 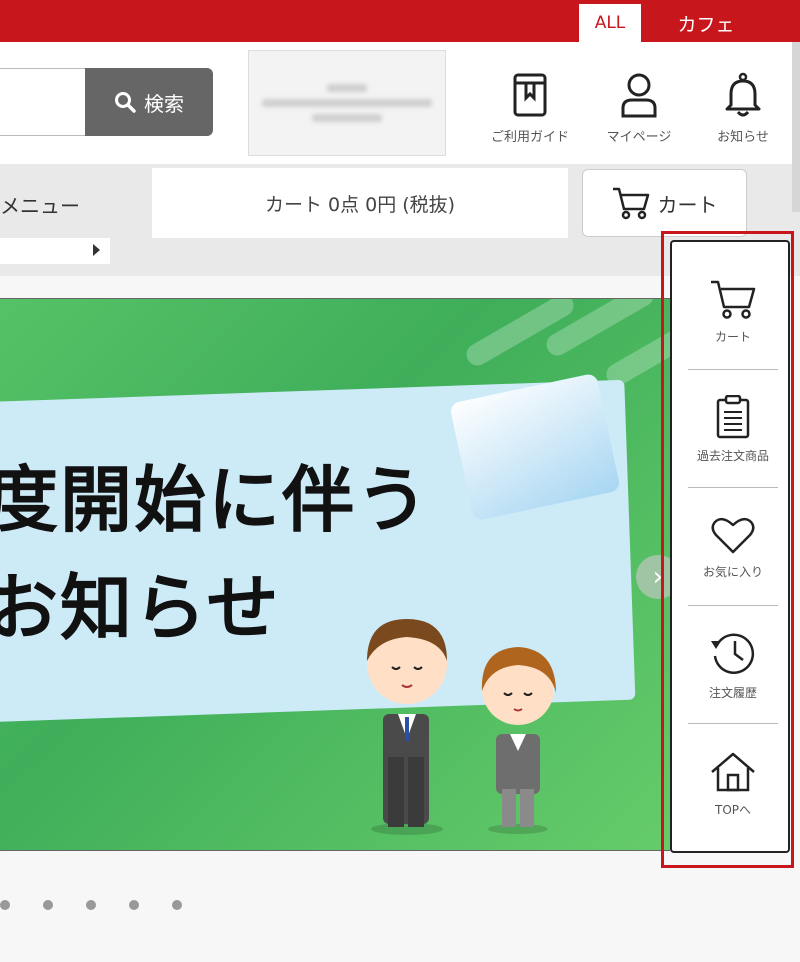 I want to click on notice-label: お知らせ, so click(x=743, y=137).